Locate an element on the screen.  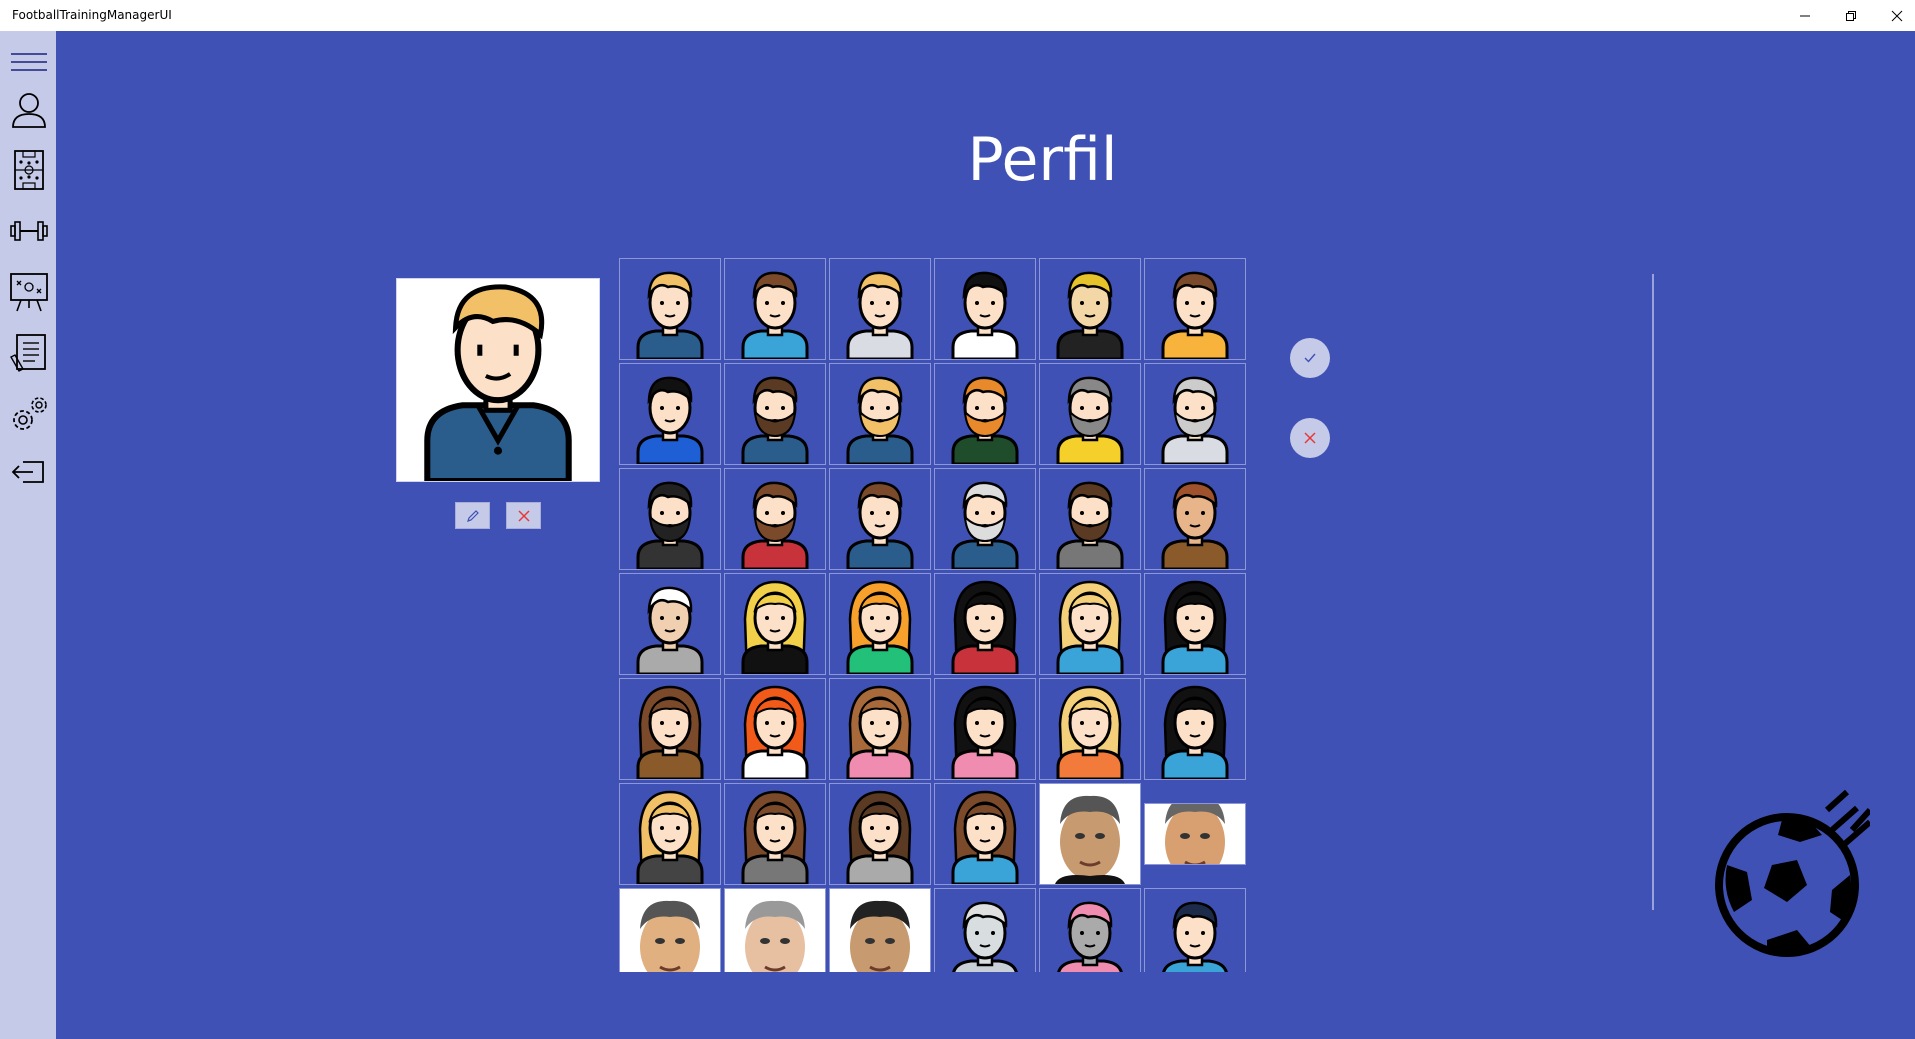
logout-icon is located at coordinates (27, 472).